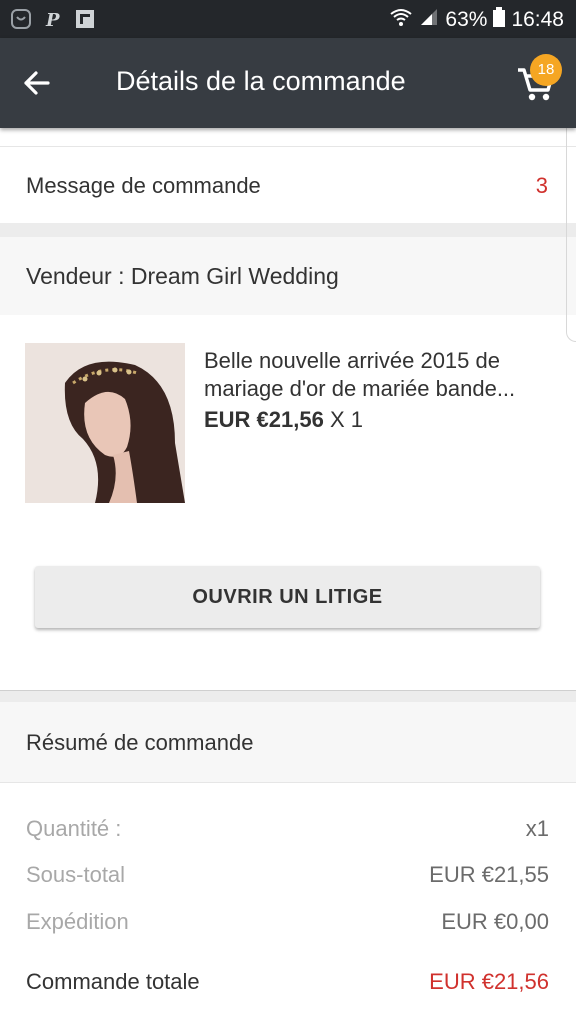  I want to click on app-bar: Détails de la commande 18, so click(288, 83).